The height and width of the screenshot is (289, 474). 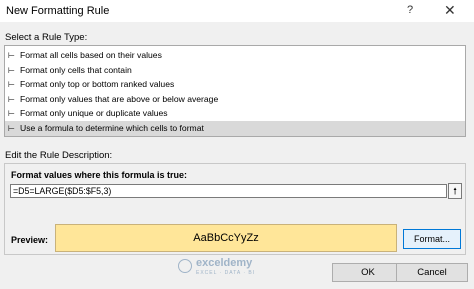 What do you see at coordinates (235, 55) in the screenshot?
I see `rule-type-item: ⊢ Format all cells based on their values` at bounding box center [235, 55].